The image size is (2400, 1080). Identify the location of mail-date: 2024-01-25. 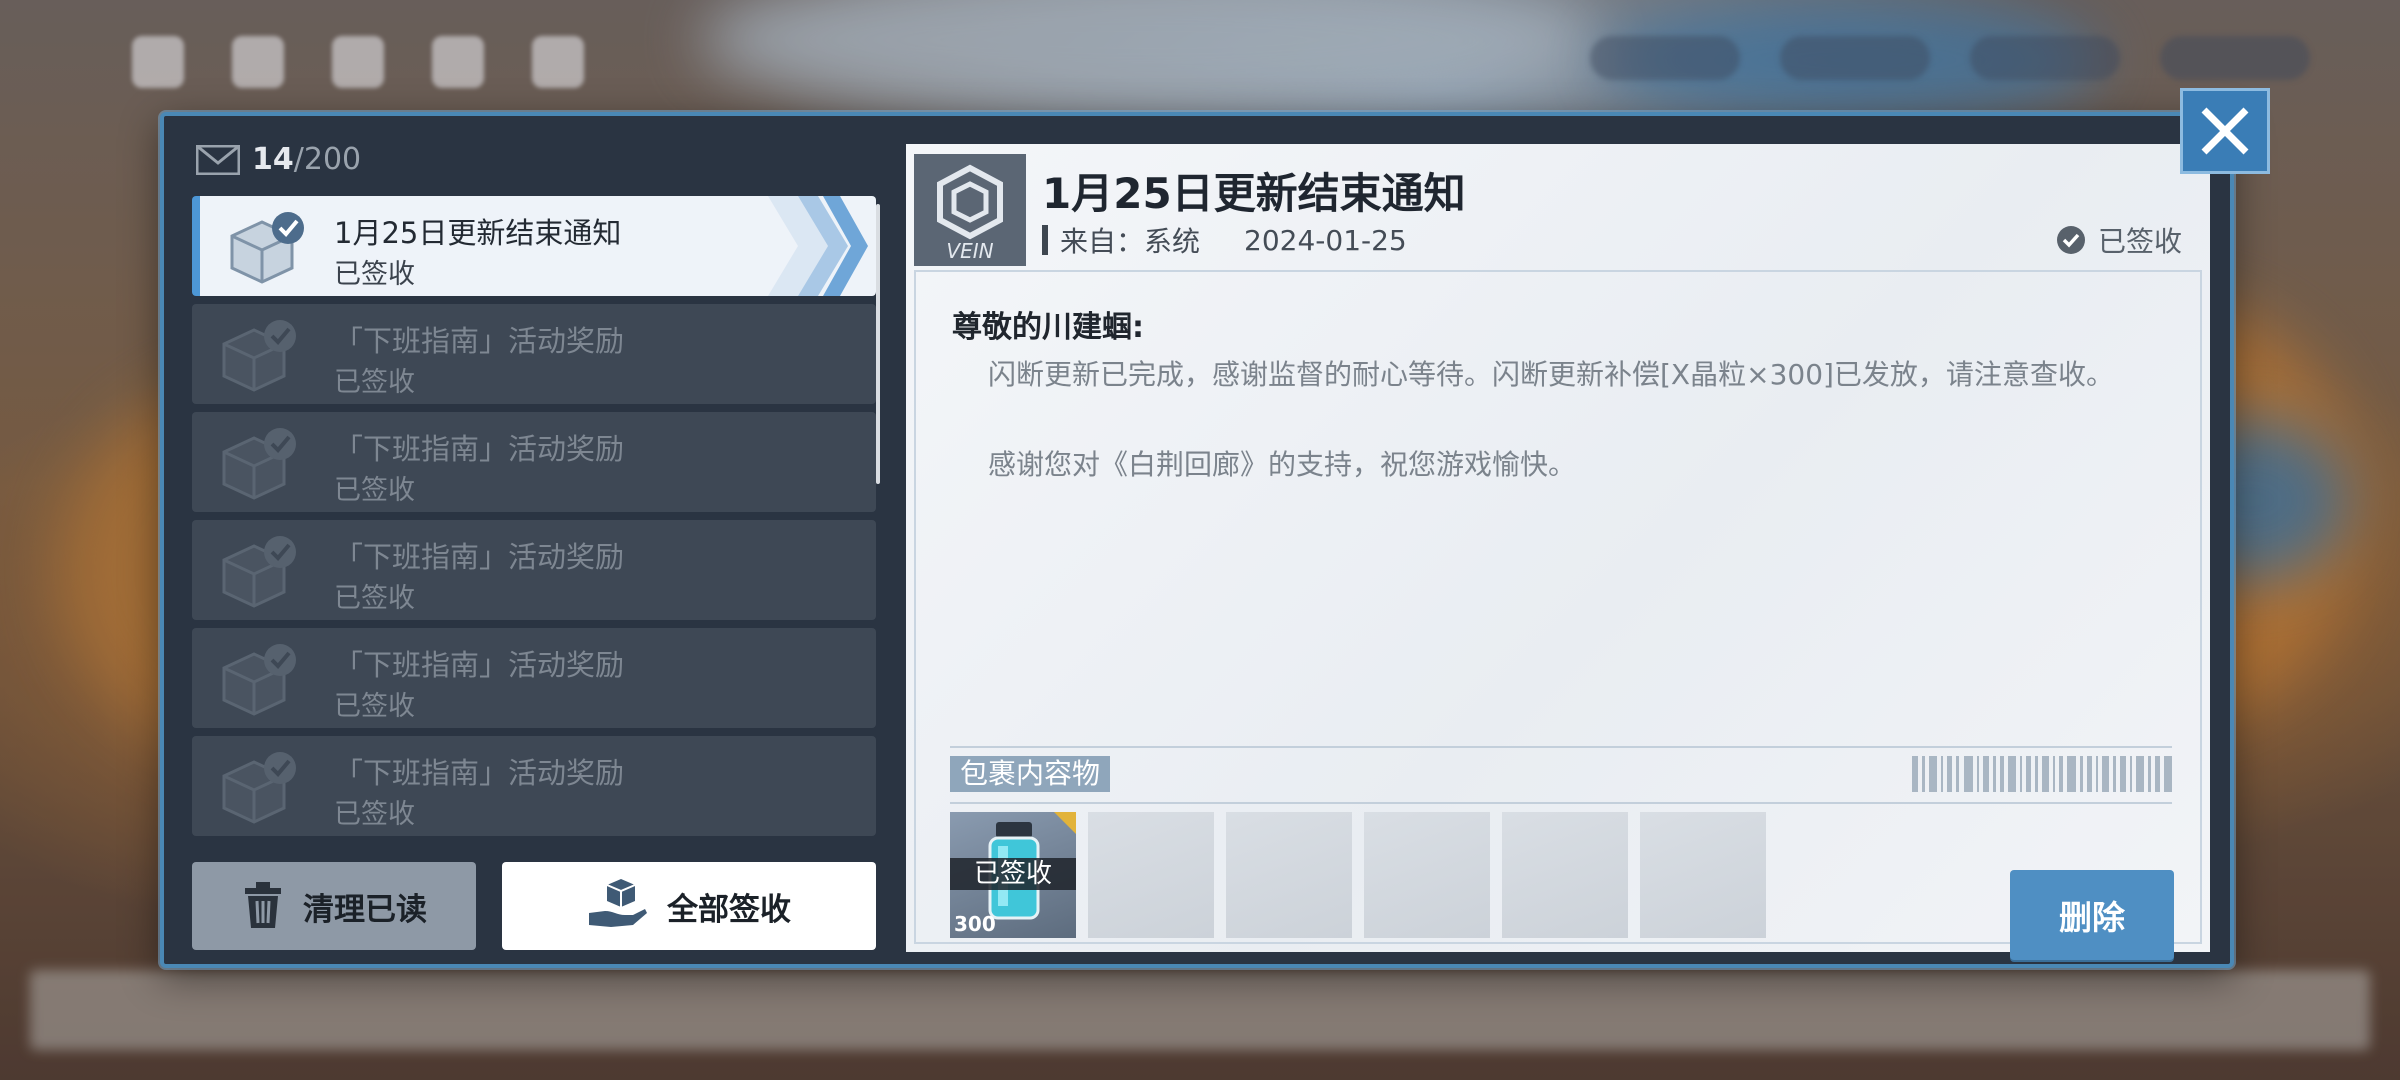
(1325, 240).